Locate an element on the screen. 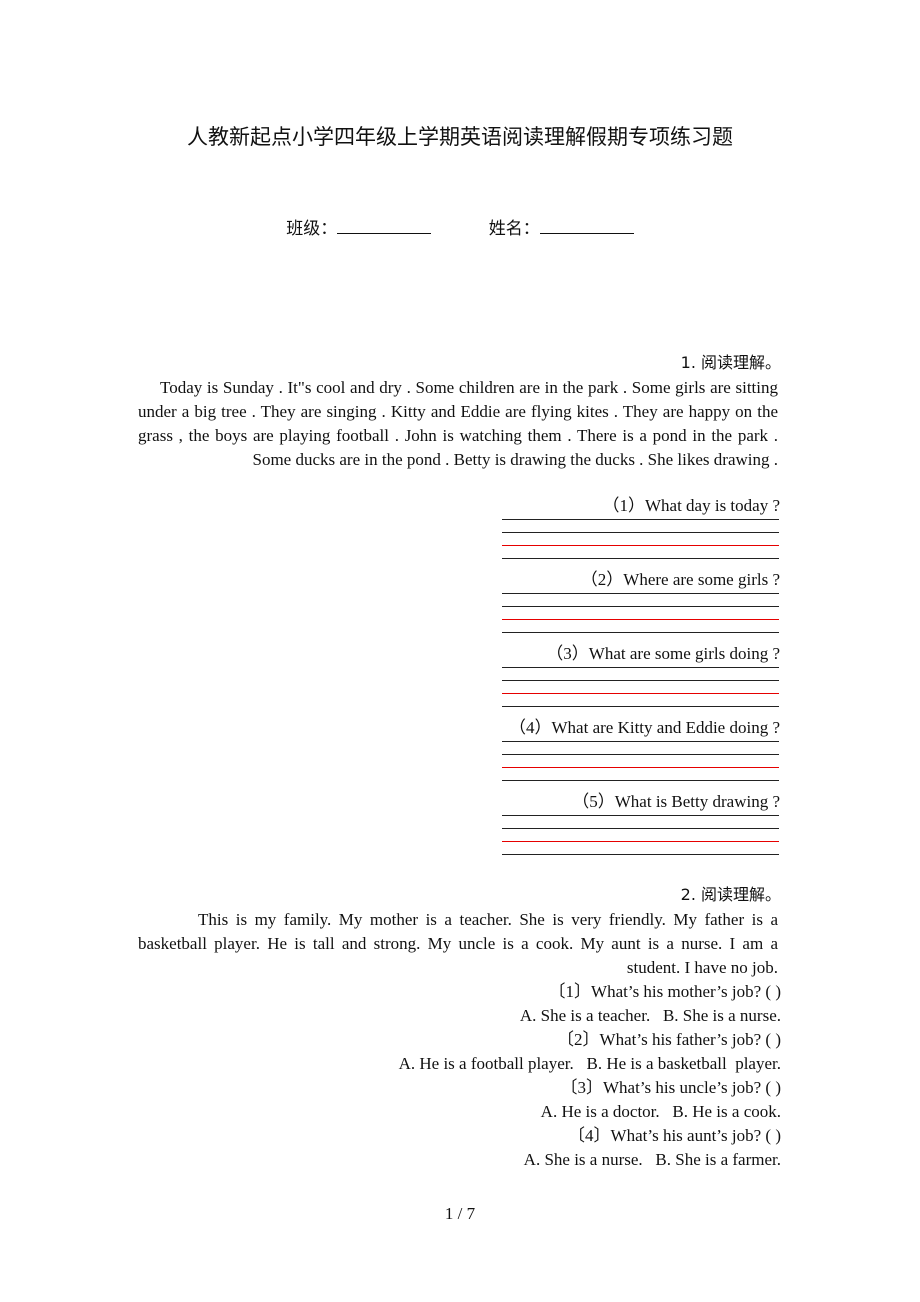 Image resolution: width=920 pixels, height=1302 pixels. question-text: （4）What are Kitty and Eddie doing ? is located at coordinates (644, 727).